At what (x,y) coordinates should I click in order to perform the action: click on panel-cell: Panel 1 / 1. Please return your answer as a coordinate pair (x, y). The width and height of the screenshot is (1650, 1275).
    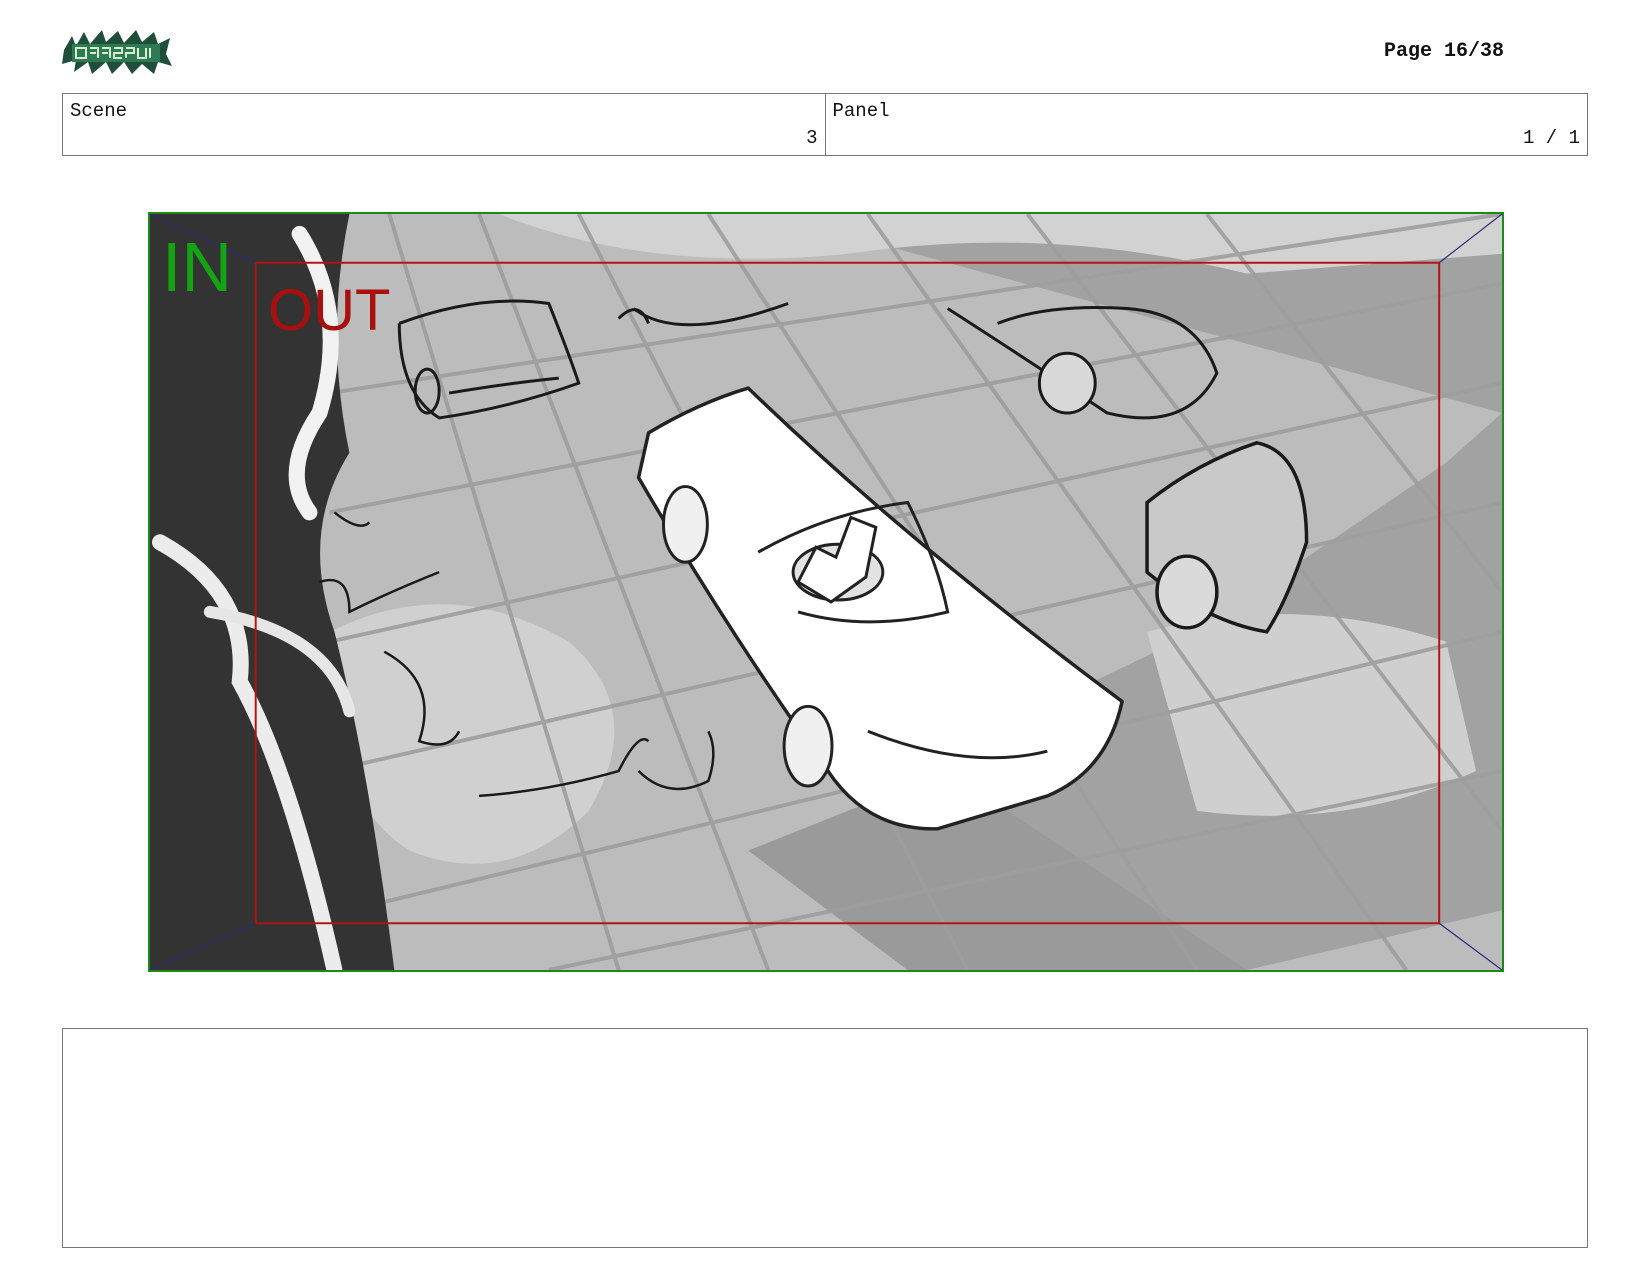
    Looking at the image, I should click on (1206, 124).